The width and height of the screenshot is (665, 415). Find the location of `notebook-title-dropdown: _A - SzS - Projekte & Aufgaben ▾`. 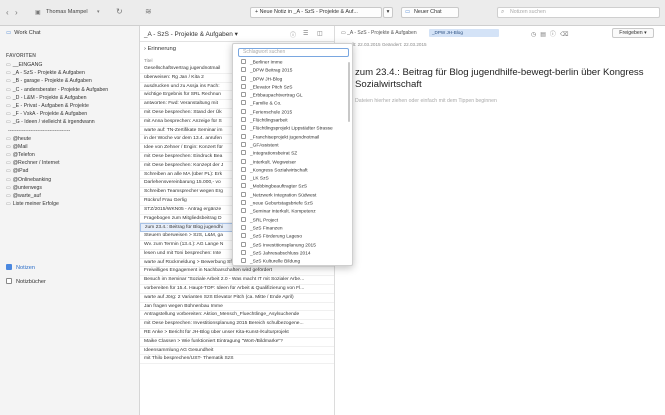

notebook-title-dropdown: _A - SzS - Projekte & Aufgaben ▾ is located at coordinates (191, 34).